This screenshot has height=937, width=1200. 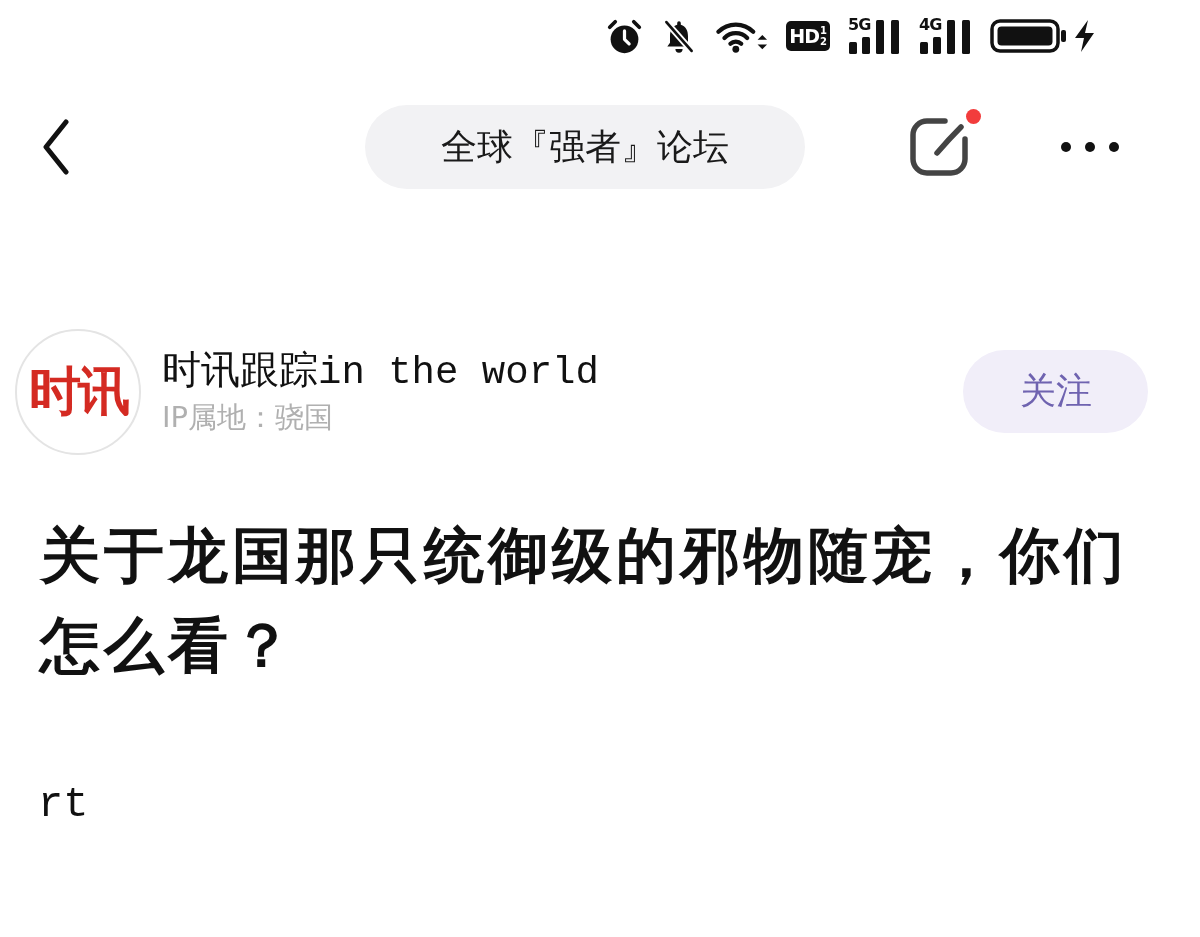 I want to click on post-body: rt, so click(x=63, y=805).